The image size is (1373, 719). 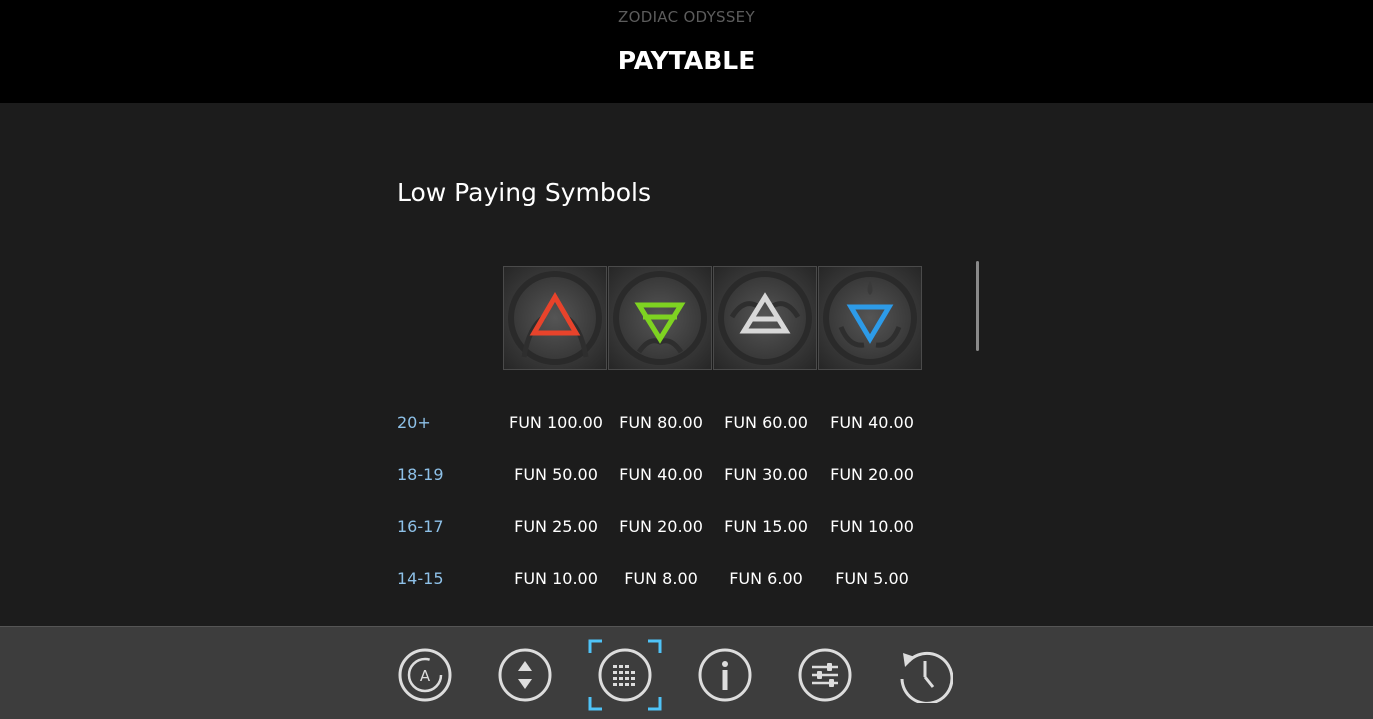 I want to click on payout-value: FUN 6.00, so click(x=766, y=578).